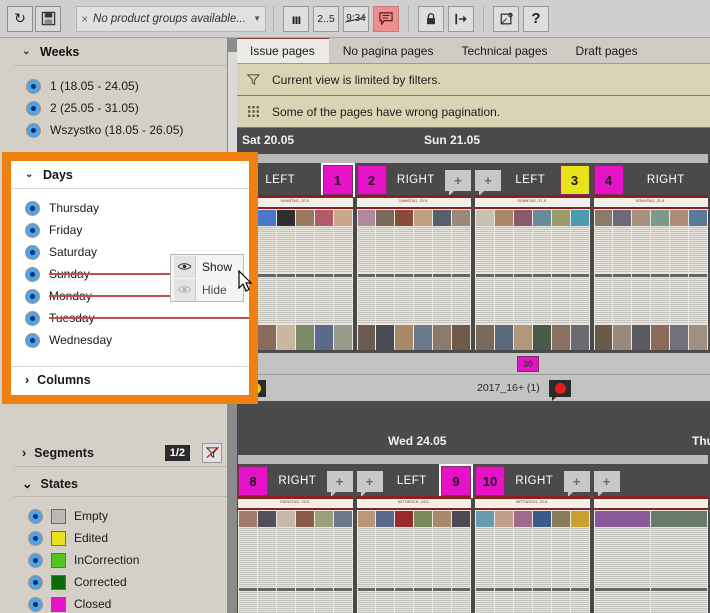 The width and height of the screenshot is (710, 613). Describe the element at coordinates (650, 503) in the screenshot. I see `page-masthead` at that location.